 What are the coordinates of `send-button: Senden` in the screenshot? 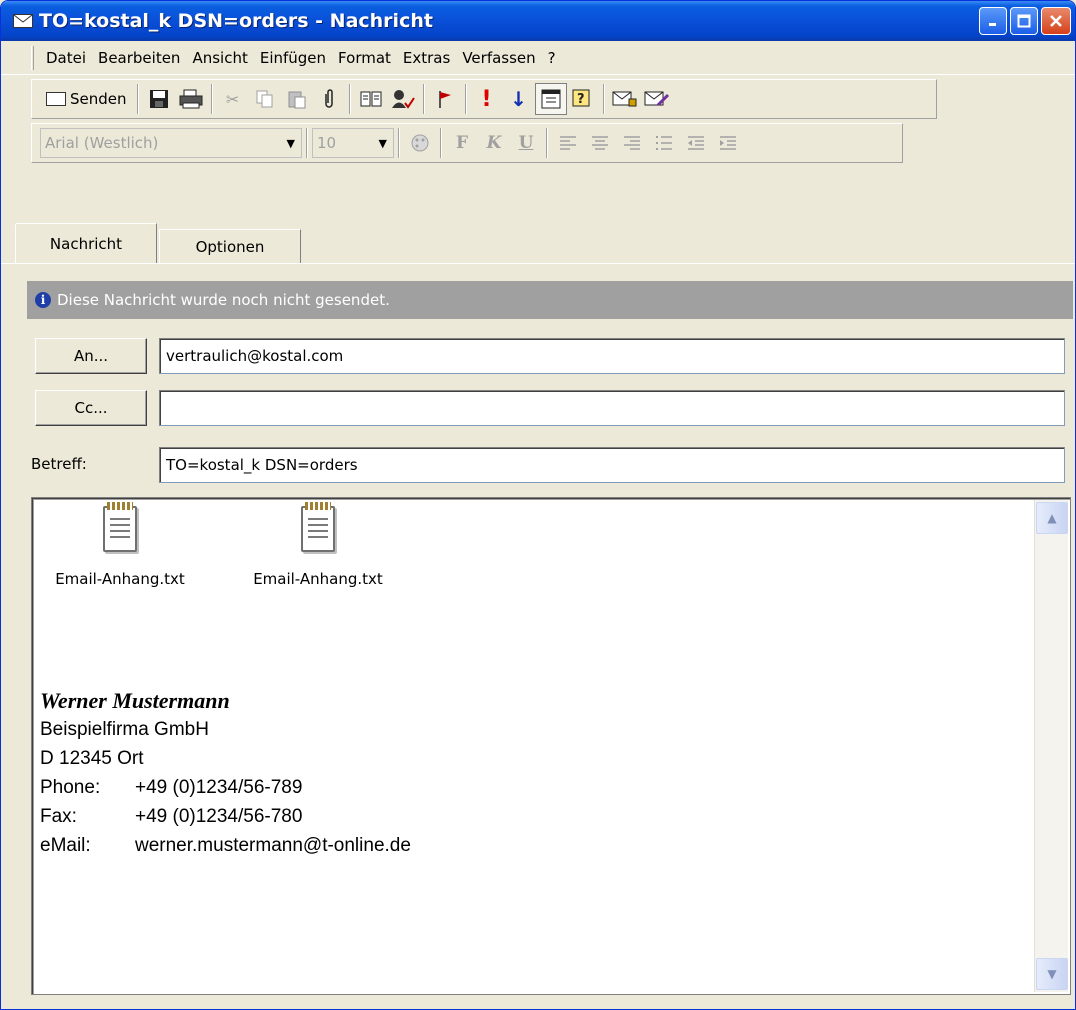 It's located at (86, 99).